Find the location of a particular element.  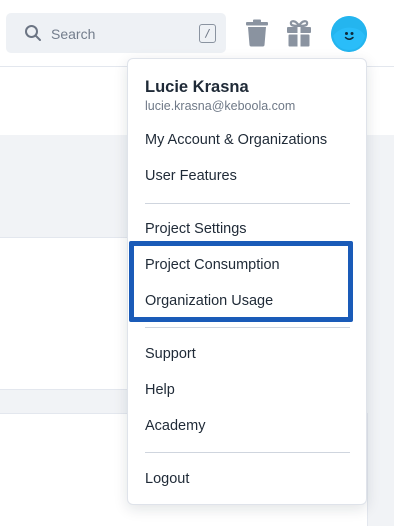

menu-item-organization-usage: Organization Usage is located at coordinates (209, 301).